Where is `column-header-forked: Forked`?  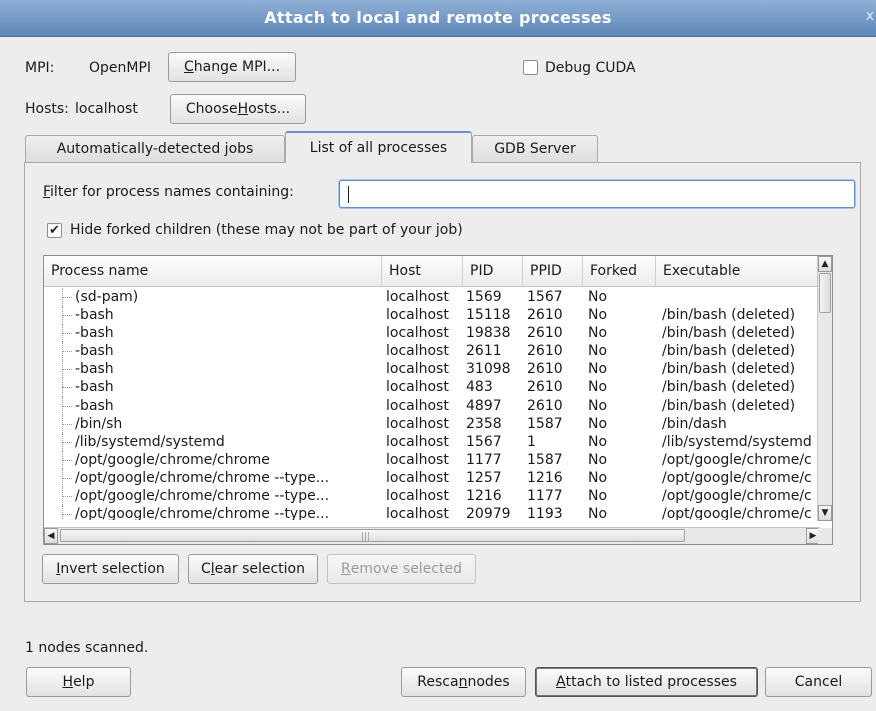 column-header-forked: Forked is located at coordinates (619, 271).